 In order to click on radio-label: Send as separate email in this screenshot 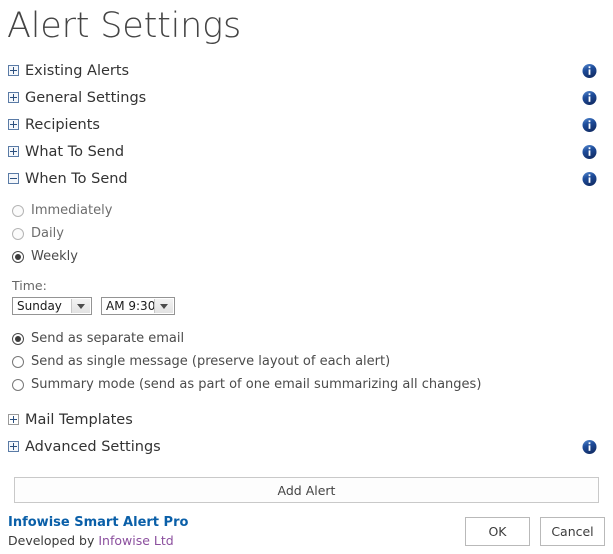, I will do `click(108, 338)`.